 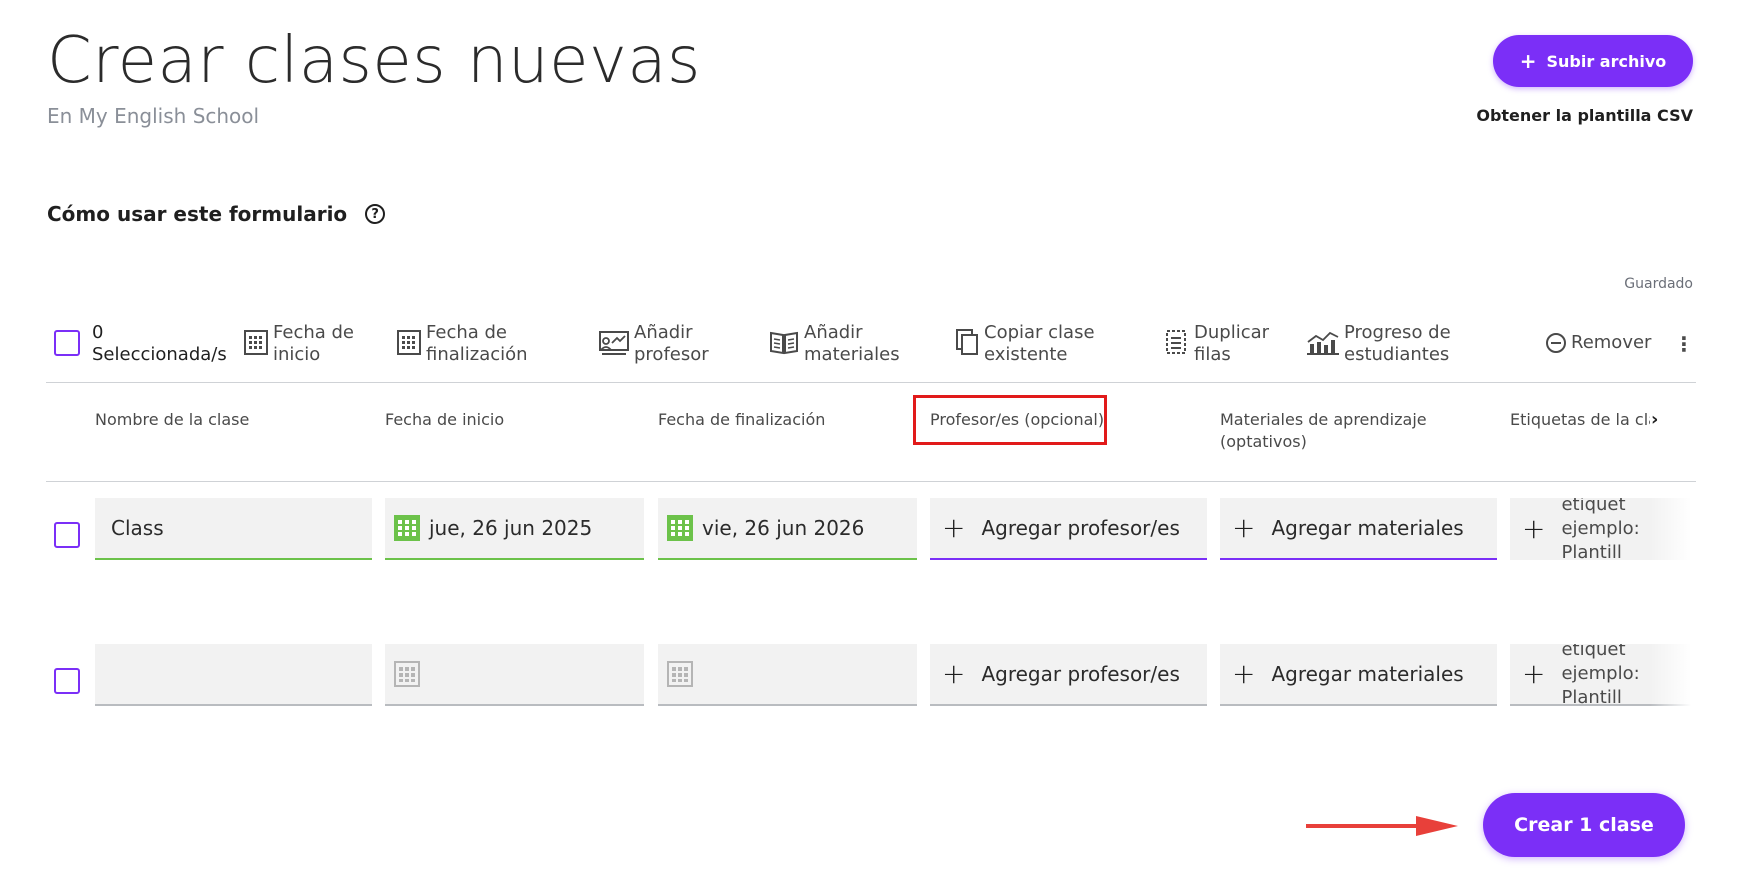 I want to click on class-name-value: Class, so click(x=137, y=528).